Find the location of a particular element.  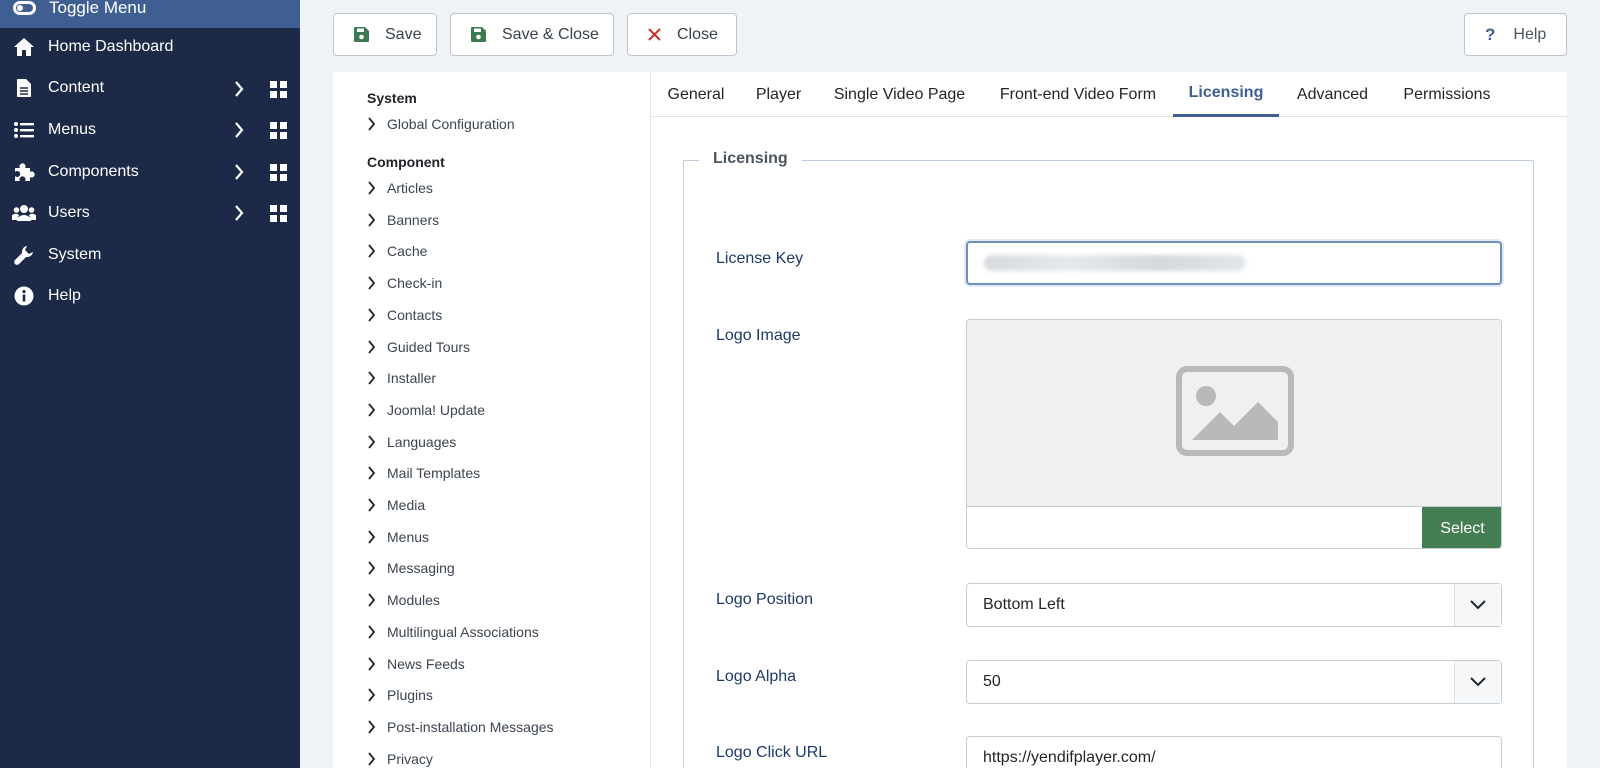

save-close-button: Save & Close is located at coordinates (532, 34).